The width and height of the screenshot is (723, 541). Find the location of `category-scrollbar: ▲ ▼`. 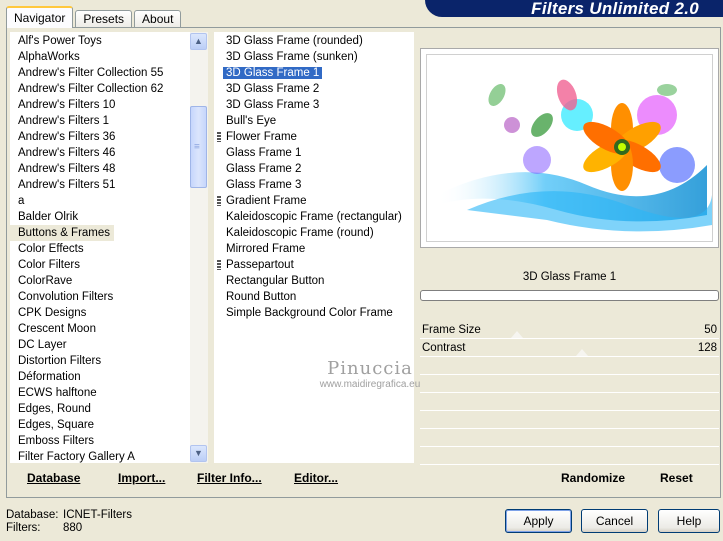

category-scrollbar: ▲ ▼ is located at coordinates (199, 247).